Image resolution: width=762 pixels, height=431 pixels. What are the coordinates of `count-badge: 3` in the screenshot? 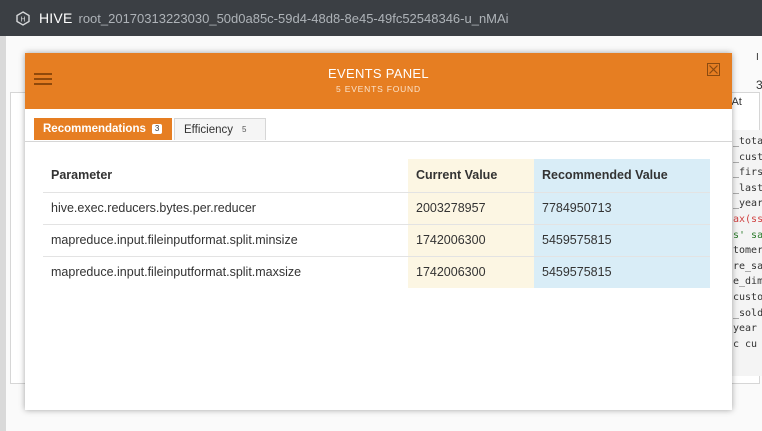 It's located at (157, 129).